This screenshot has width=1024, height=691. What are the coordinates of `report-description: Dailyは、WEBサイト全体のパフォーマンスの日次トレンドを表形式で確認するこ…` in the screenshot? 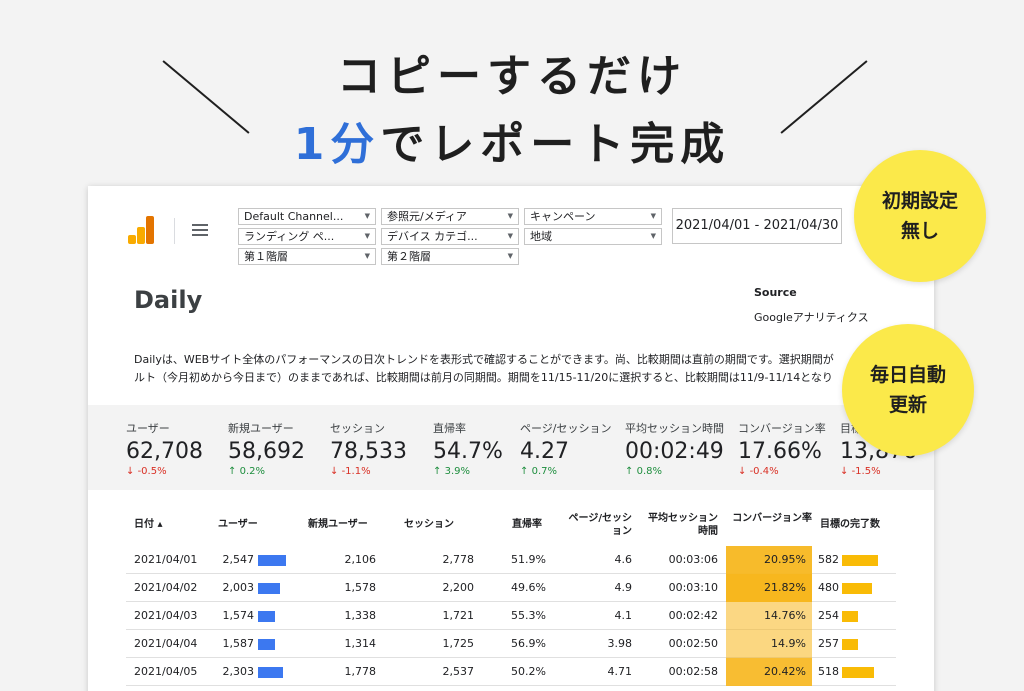 It's located at (504, 369).